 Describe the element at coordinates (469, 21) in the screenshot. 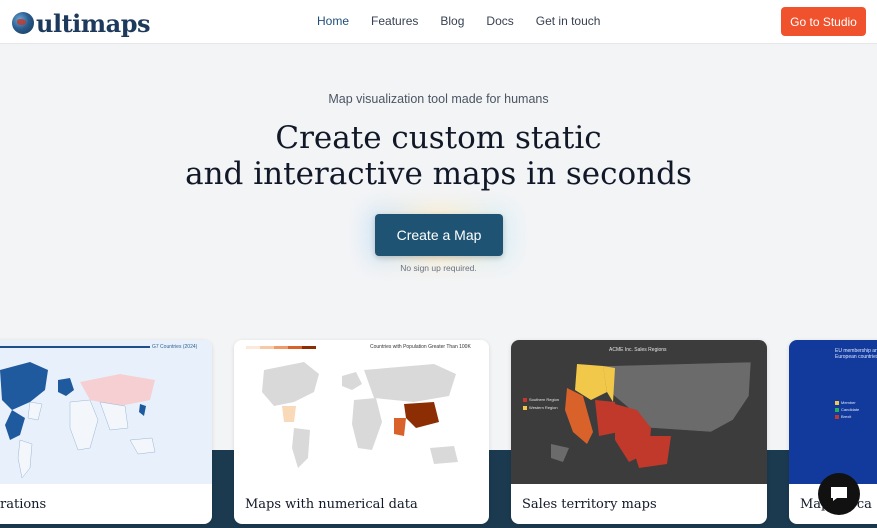

I see `main-nav: Home Features Blog Docs Get in touch` at that location.